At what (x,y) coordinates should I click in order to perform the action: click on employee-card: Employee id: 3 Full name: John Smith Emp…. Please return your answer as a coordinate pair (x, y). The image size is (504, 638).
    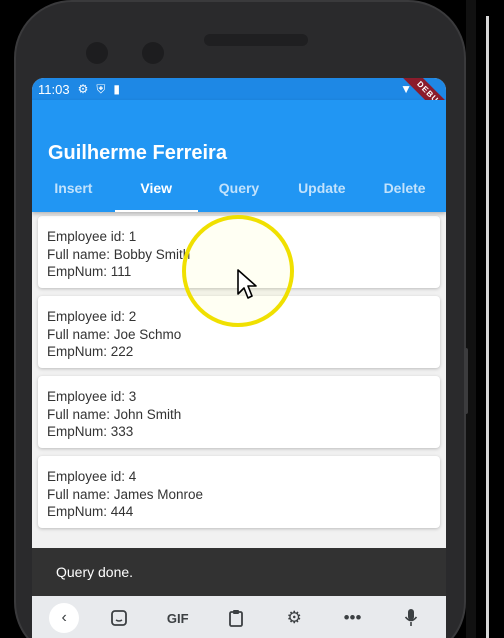
    Looking at the image, I should click on (239, 412).